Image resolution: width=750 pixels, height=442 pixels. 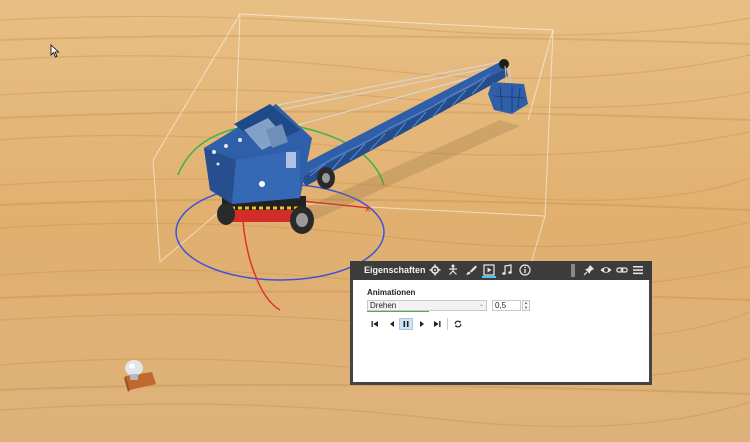 I want to click on step-forward-button, so click(x=422, y=324).